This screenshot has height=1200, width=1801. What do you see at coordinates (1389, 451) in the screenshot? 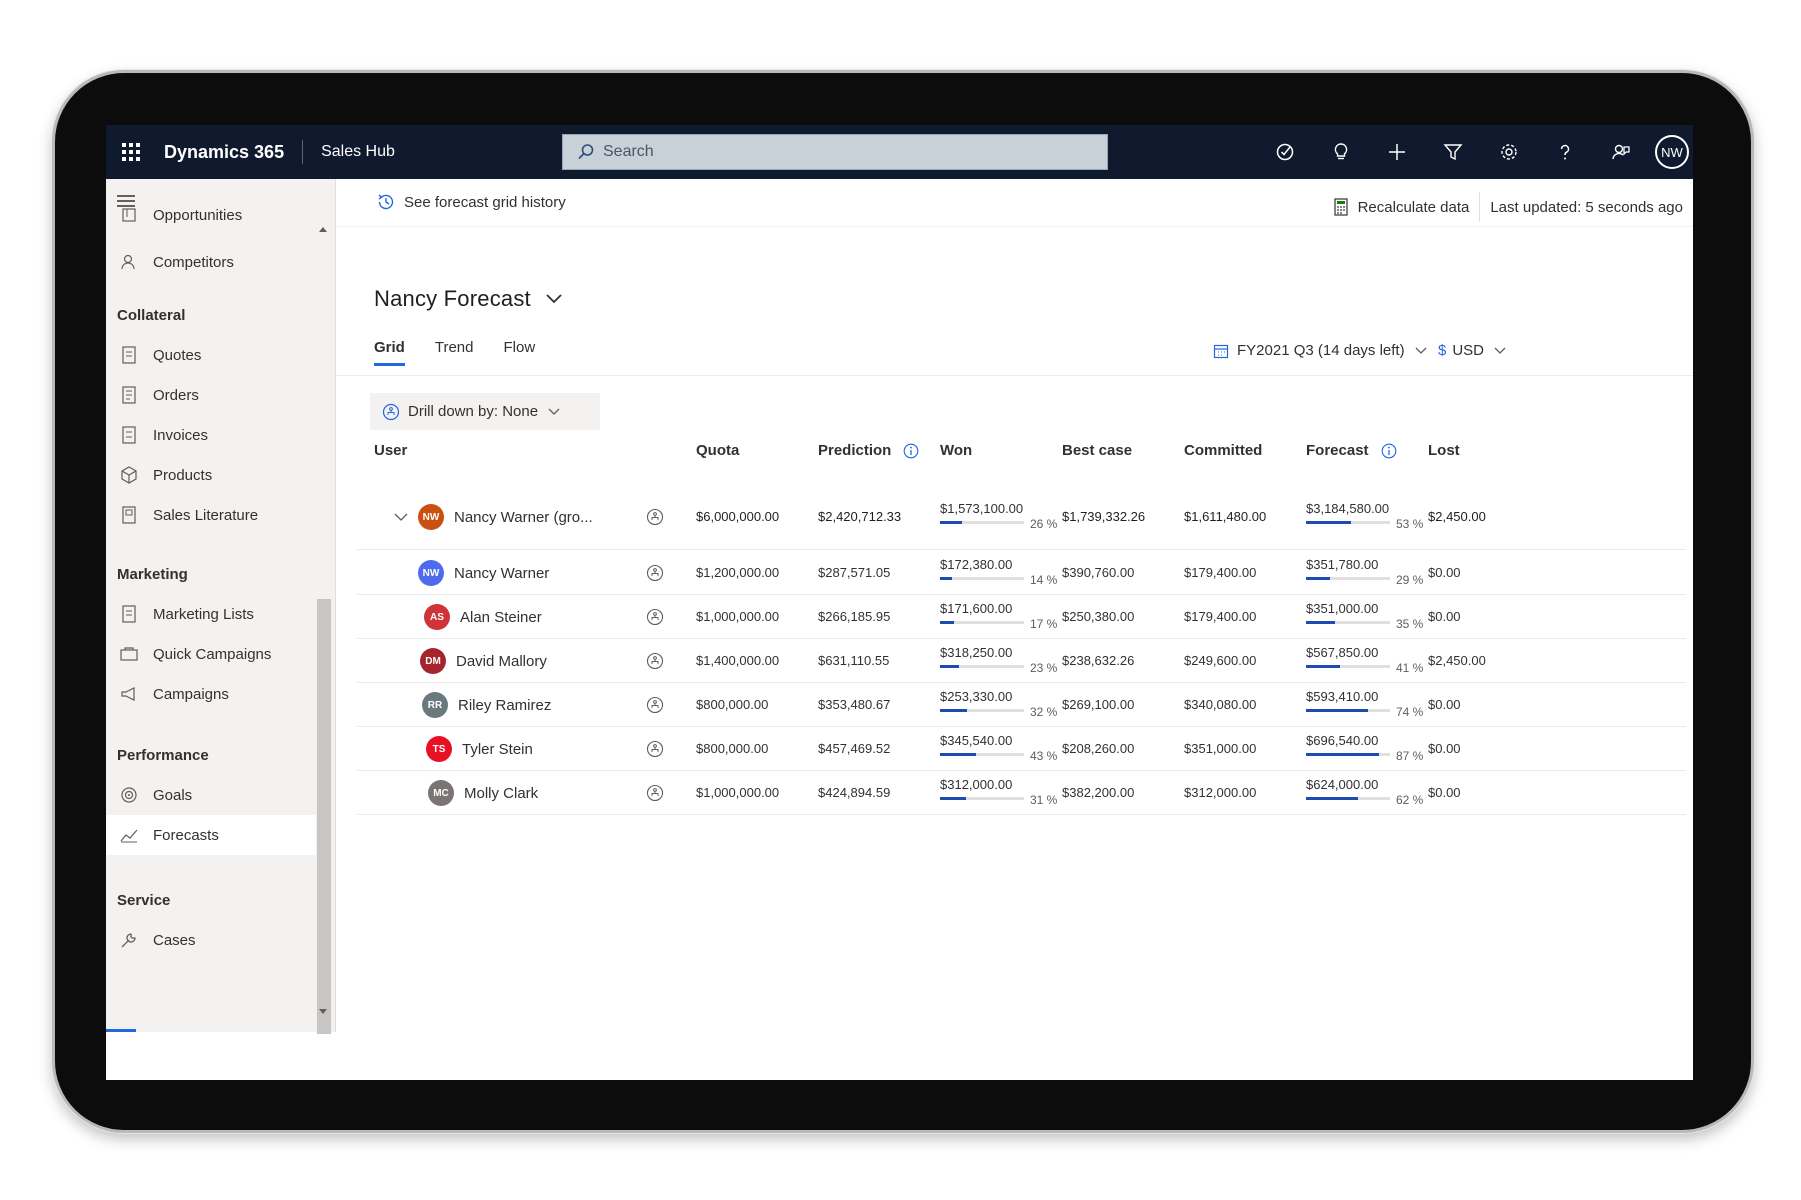
I see `info-icon` at bounding box center [1389, 451].